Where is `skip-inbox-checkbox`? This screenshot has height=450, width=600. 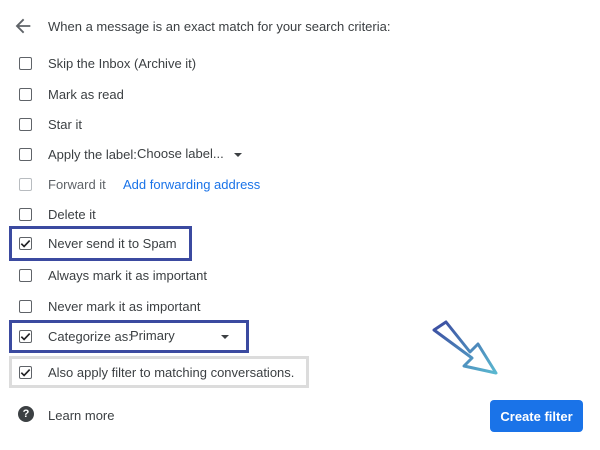
skip-inbox-checkbox is located at coordinates (25, 63).